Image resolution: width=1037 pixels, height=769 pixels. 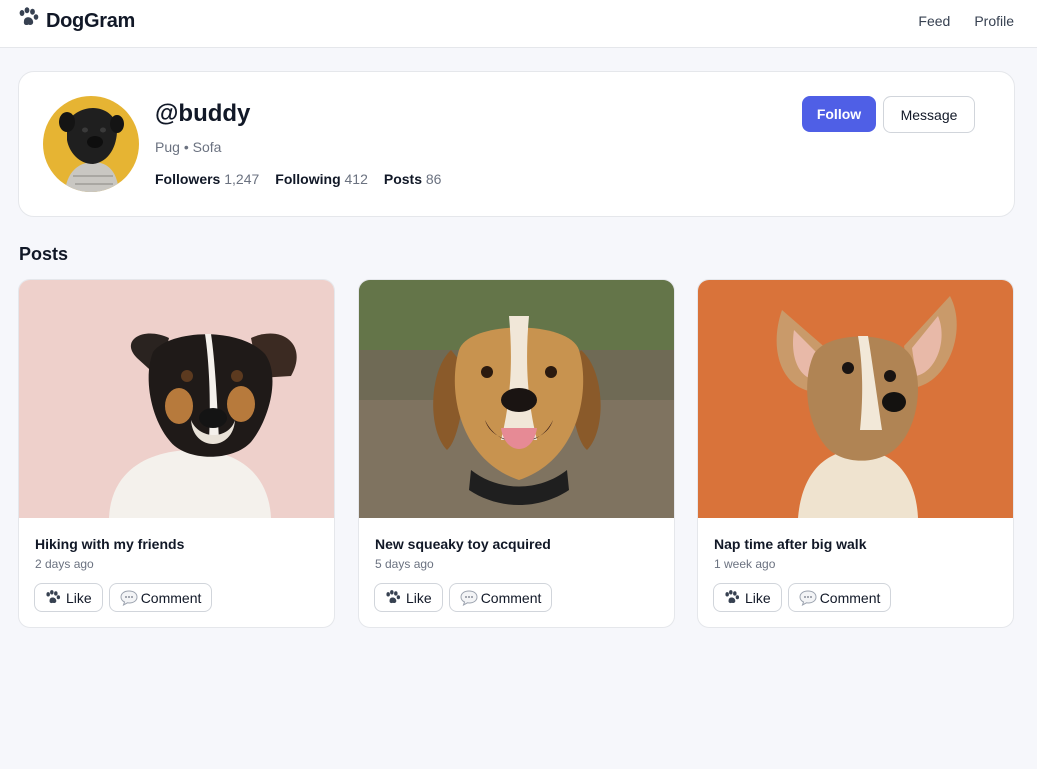 I want to click on app-name: DogGram, so click(x=91, y=20).